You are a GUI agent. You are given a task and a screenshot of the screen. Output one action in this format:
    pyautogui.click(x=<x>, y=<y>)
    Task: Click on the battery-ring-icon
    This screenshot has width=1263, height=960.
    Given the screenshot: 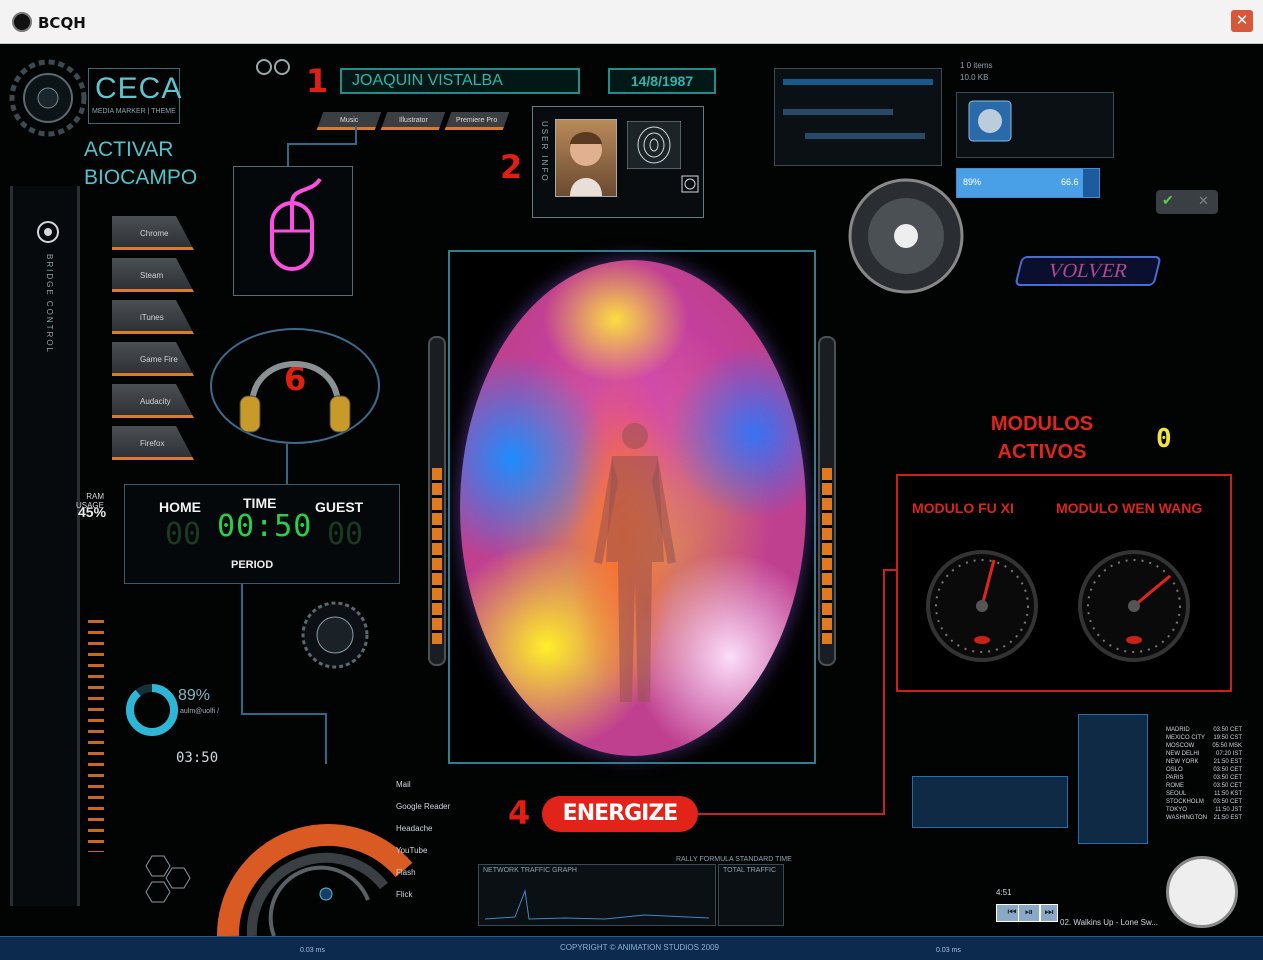 What is the action you would take?
    pyautogui.click(x=152, y=710)
    